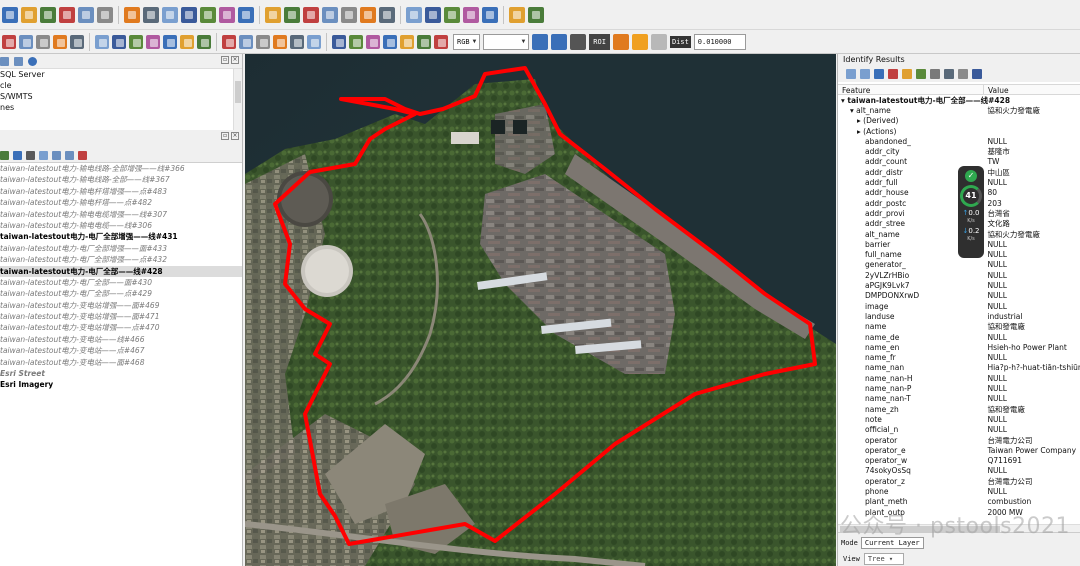  I want to click on expand-tree-icon, so click(851, 74).